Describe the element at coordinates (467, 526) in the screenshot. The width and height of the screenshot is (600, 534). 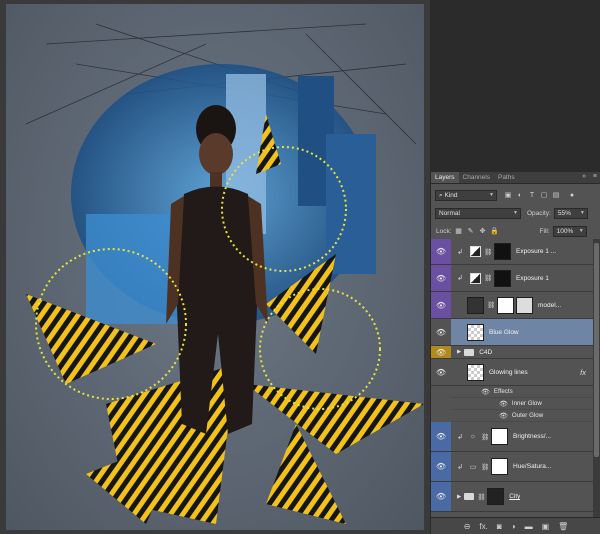
I see `link-layers-icon: ⊖` at that location.